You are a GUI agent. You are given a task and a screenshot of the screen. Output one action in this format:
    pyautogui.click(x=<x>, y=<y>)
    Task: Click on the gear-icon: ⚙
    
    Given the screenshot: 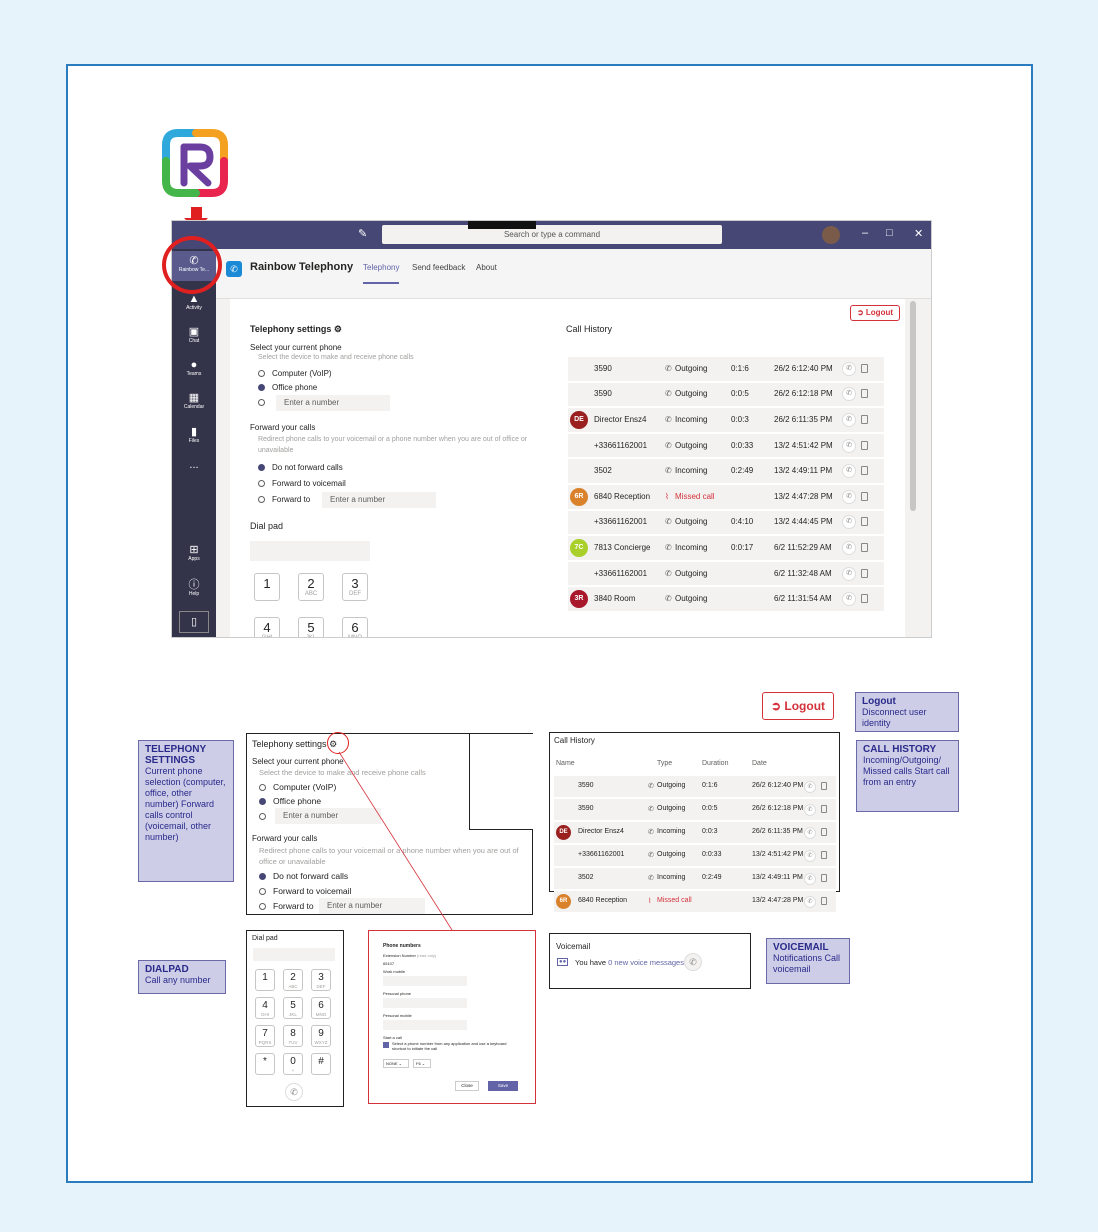 What is the action you would take?
    pyautogui.click(x=338, y=329)
    